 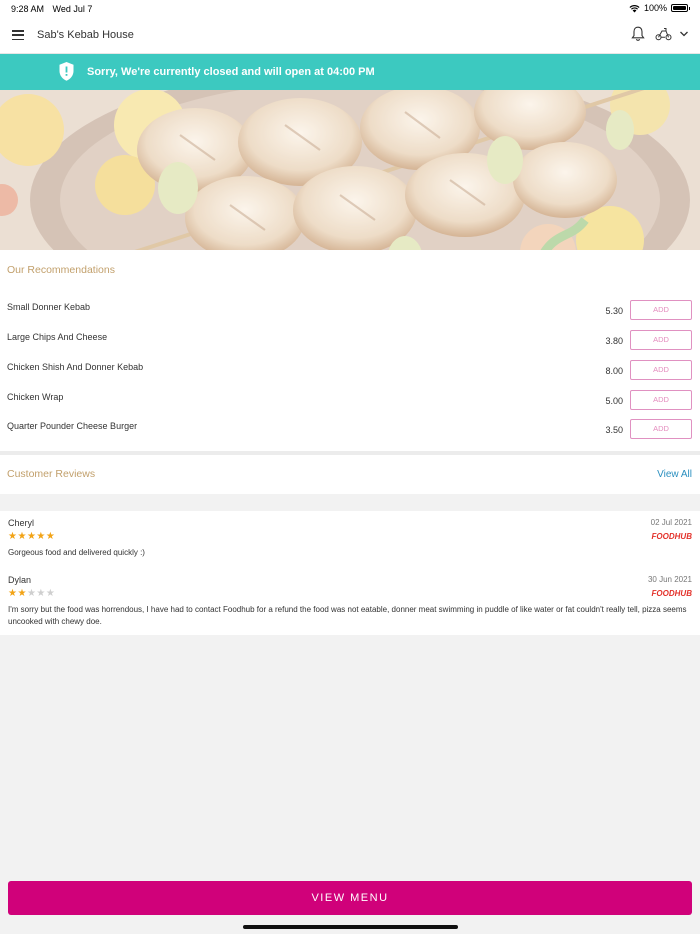 I want to click on status-right: 100%, so click(x=659, y=8).